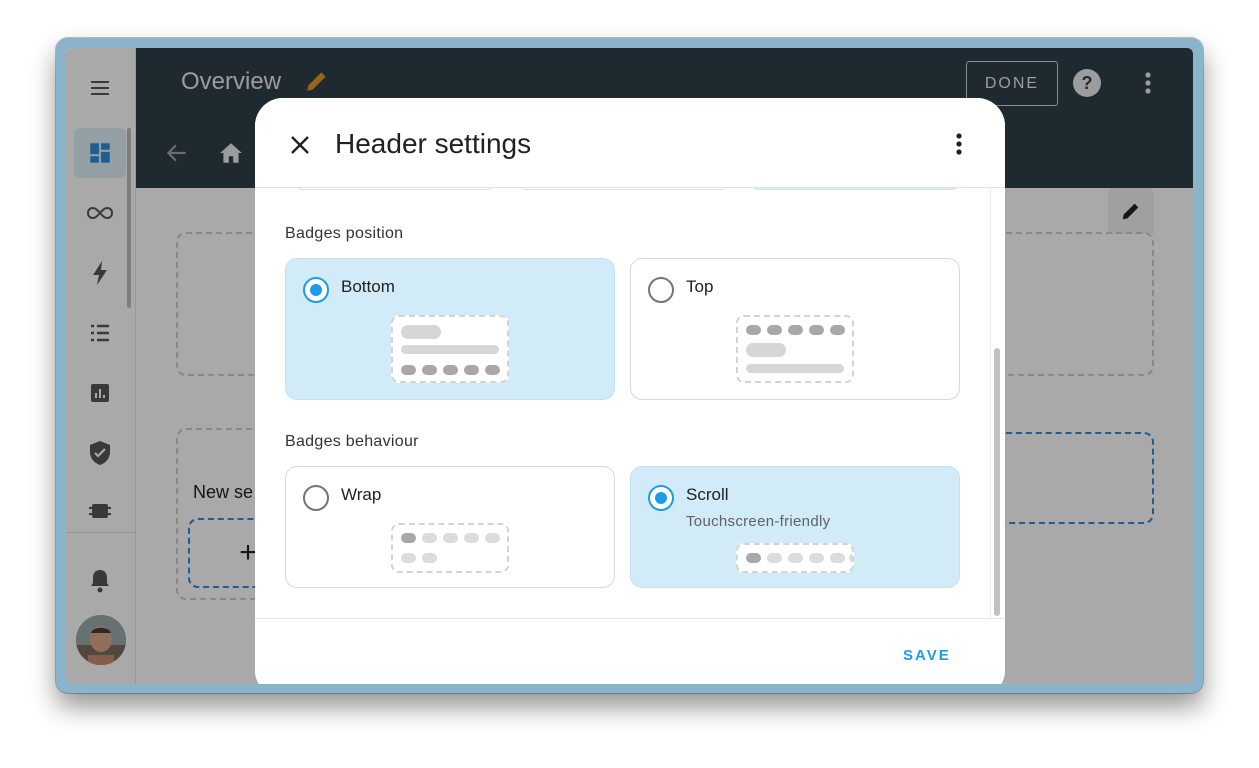 The image size is (1259, 768). I want to click on section-label-badges-behaviour: Badges behaviour, so click(352, 441).